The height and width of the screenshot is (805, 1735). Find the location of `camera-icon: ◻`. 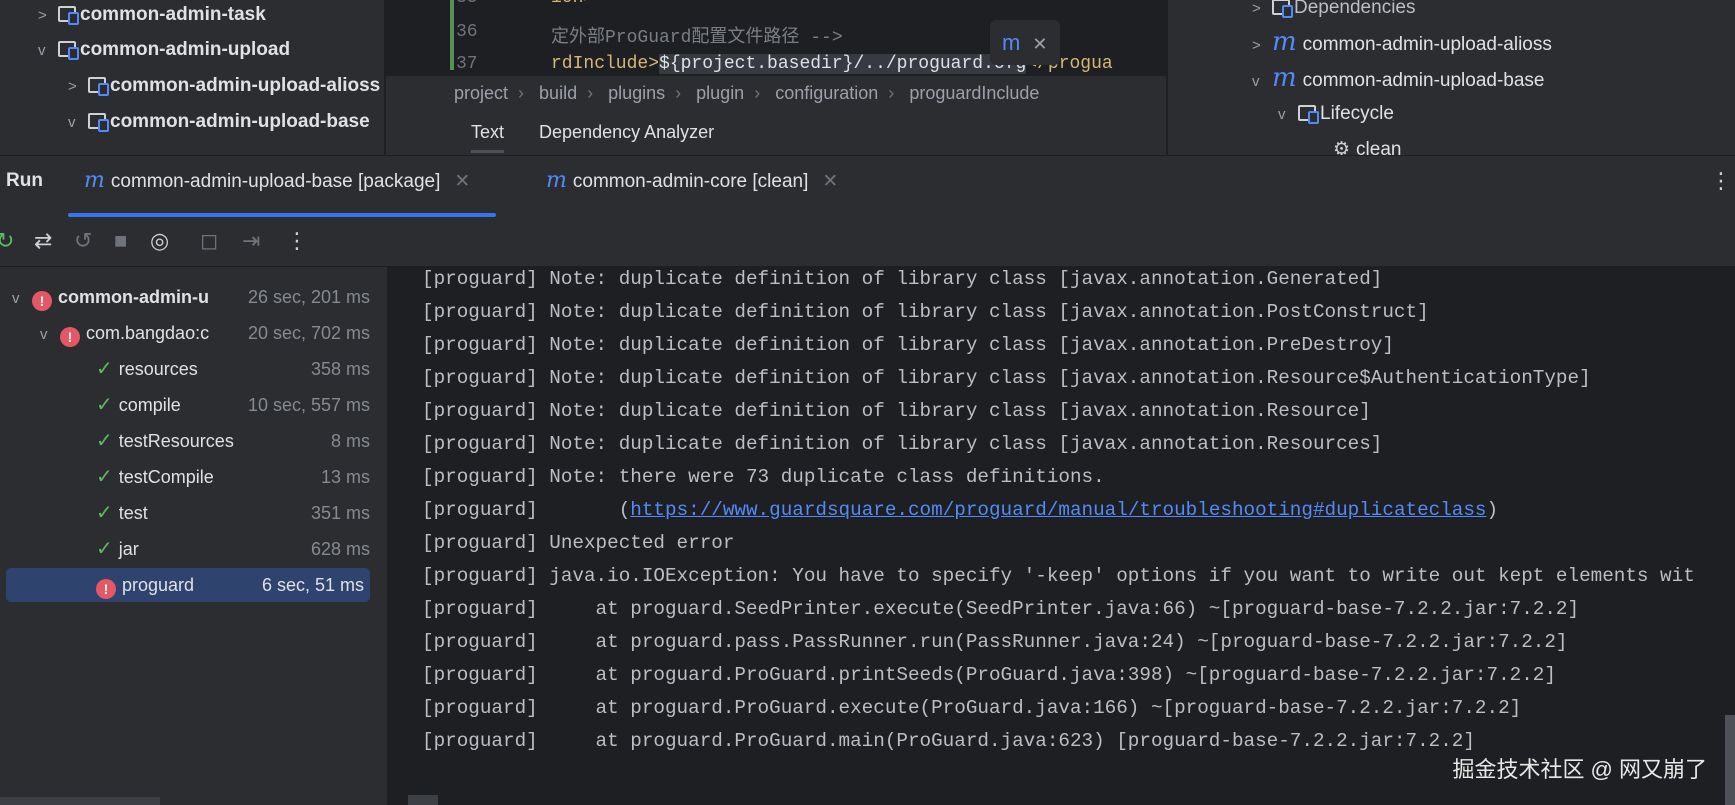

camera-icon: ◻ is located at coordinates (209, 241).